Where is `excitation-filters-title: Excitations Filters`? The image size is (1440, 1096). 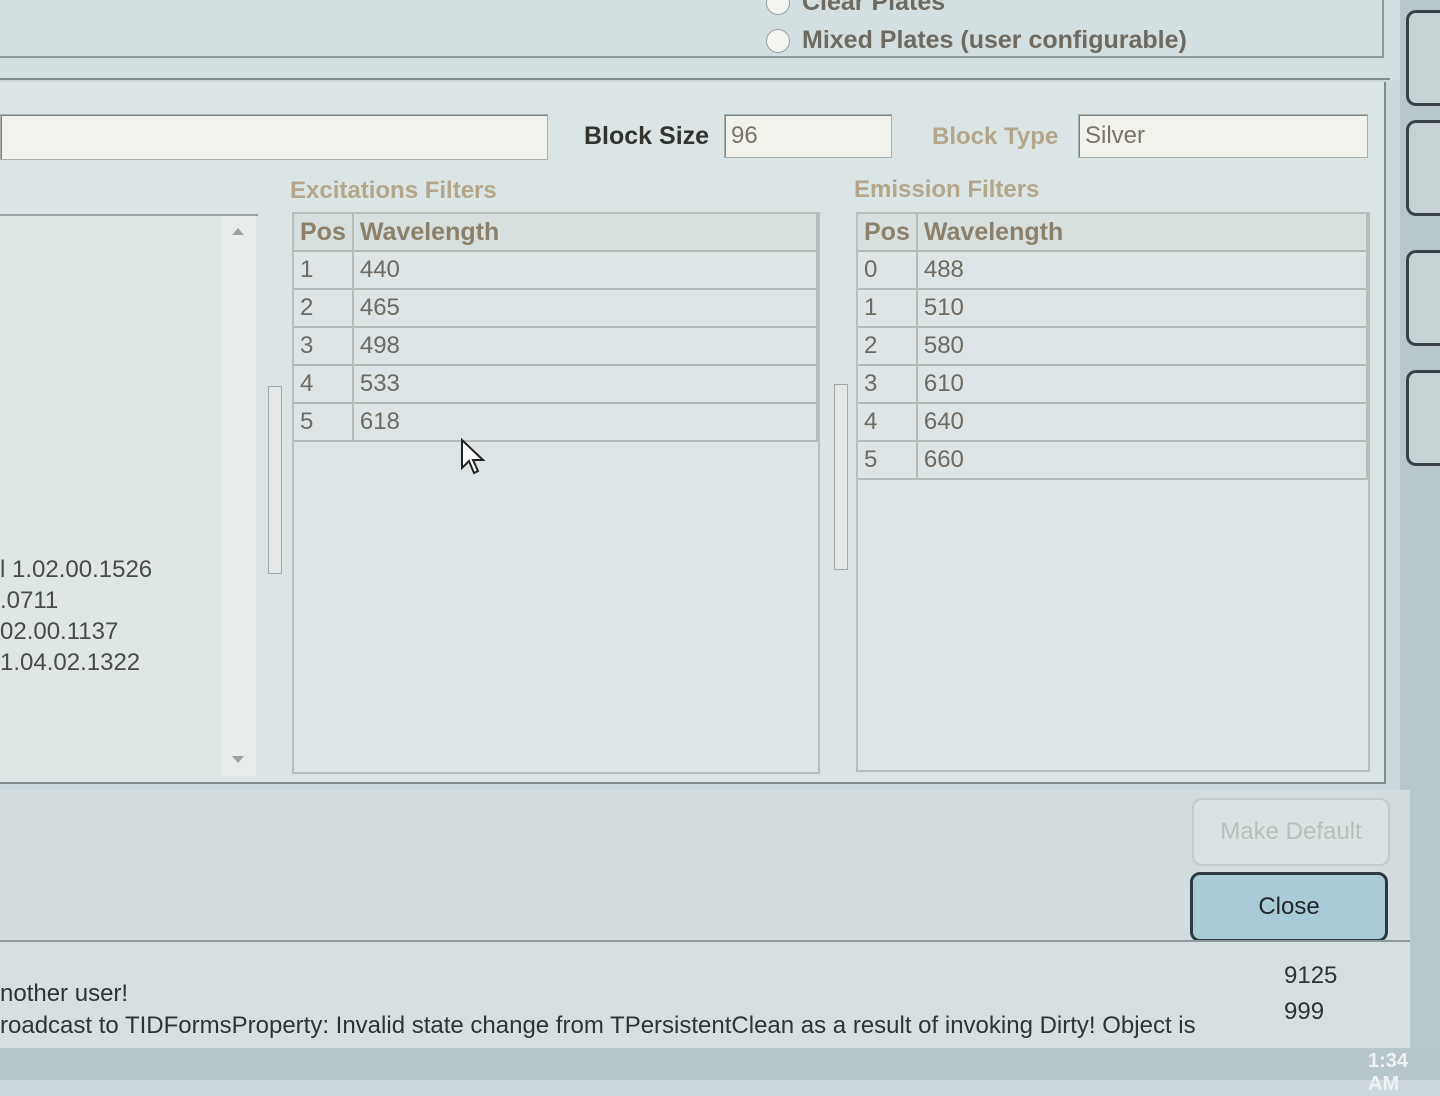 excitation-filters-title: Excitations Filters is located at coordinates (393, 190).